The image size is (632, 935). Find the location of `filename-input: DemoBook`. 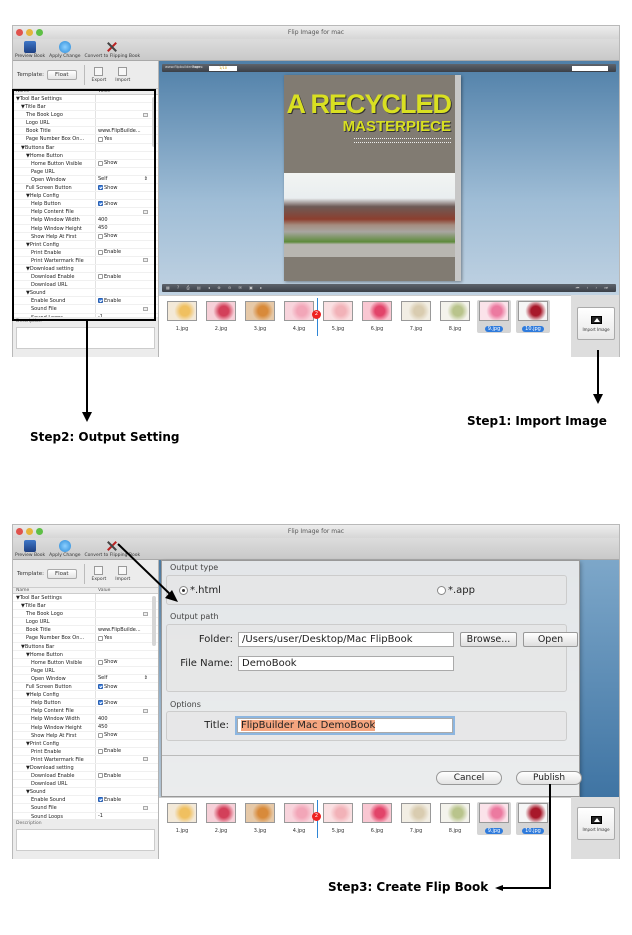

filename-input: DemoBook is located at coordinates (346, 663).